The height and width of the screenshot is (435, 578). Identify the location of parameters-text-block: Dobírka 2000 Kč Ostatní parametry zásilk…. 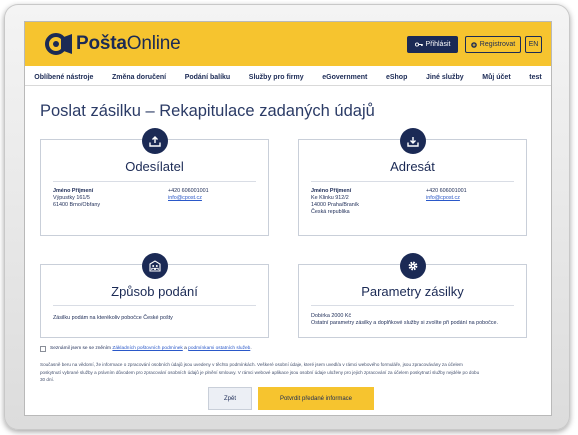
(404, 320).